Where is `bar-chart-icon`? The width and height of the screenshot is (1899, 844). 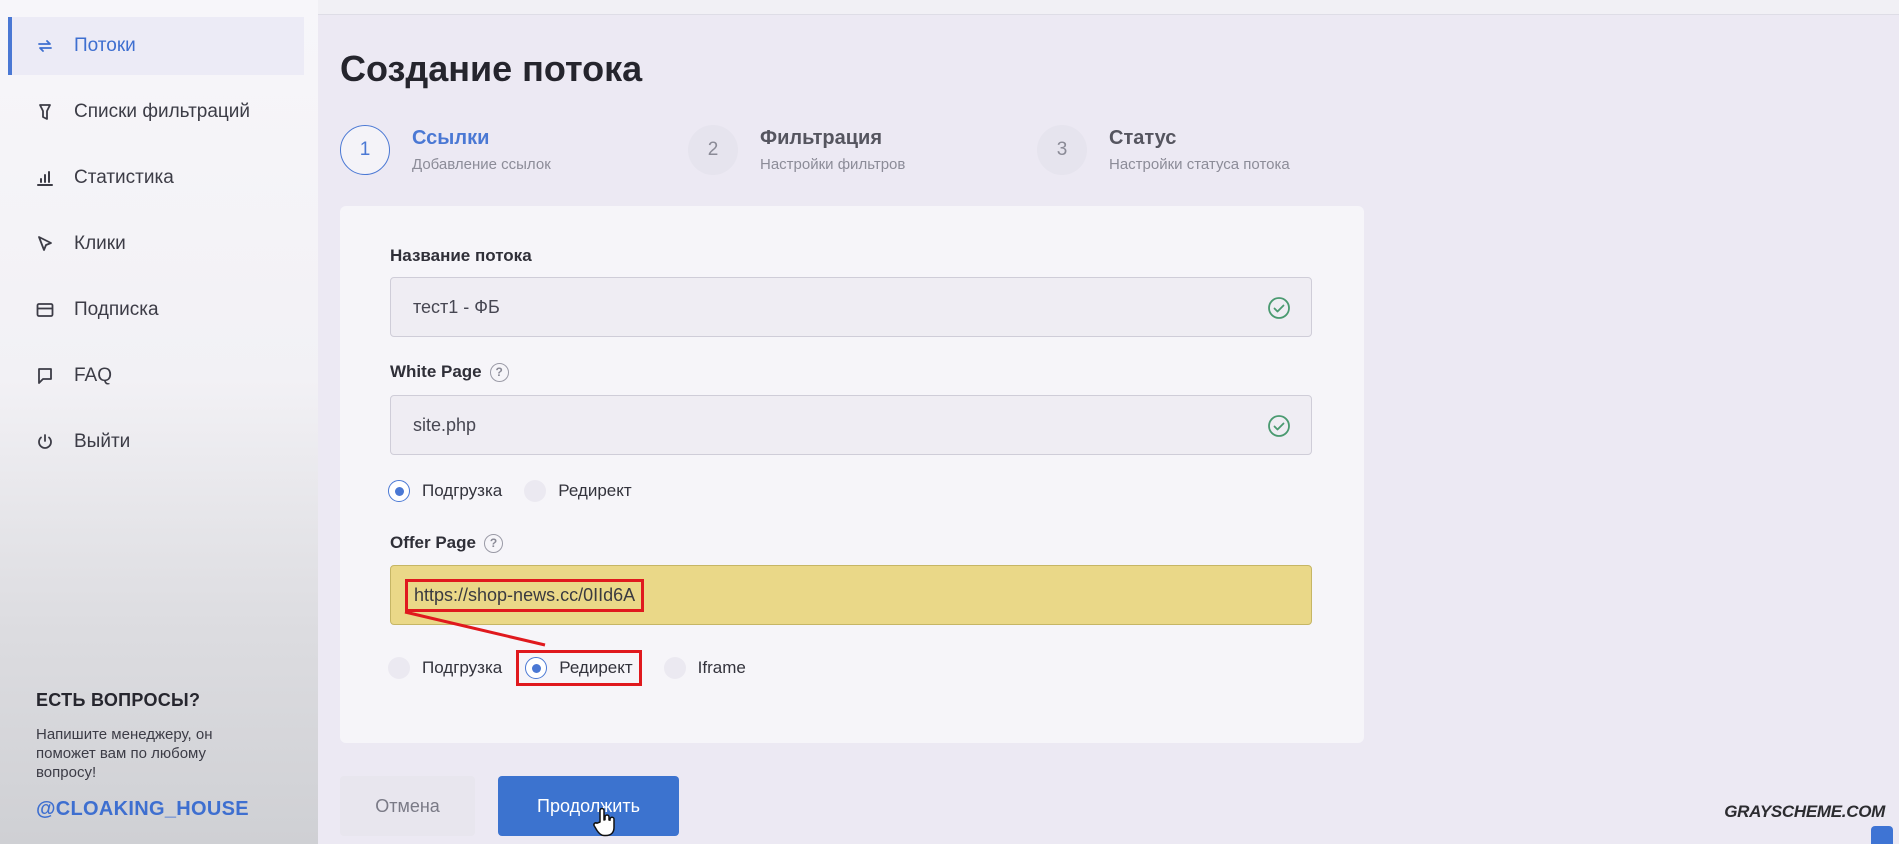
bar-chart-icon is located at coordinates (45, 178).